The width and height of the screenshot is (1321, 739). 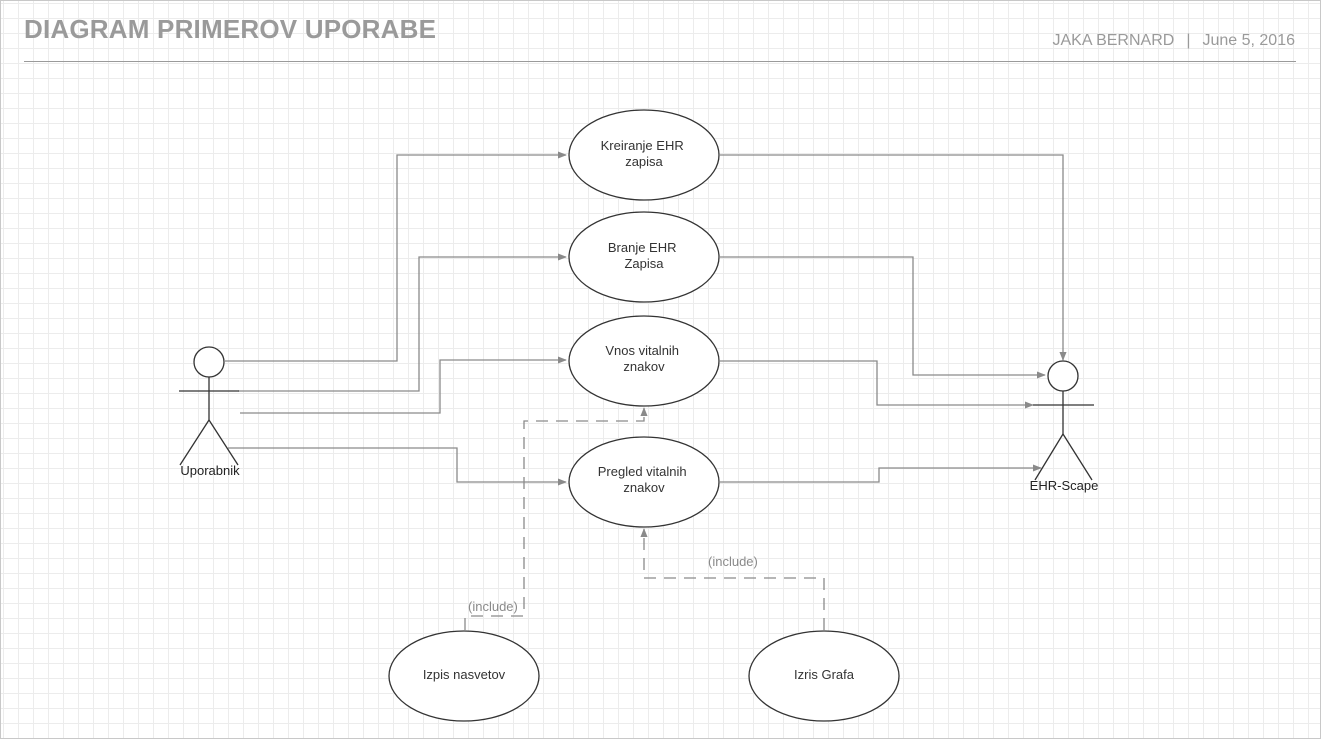 What do you see at coordinates (883, 317) in the screenshot?
I see `connector-read-system` at bounding box center [883, 317].